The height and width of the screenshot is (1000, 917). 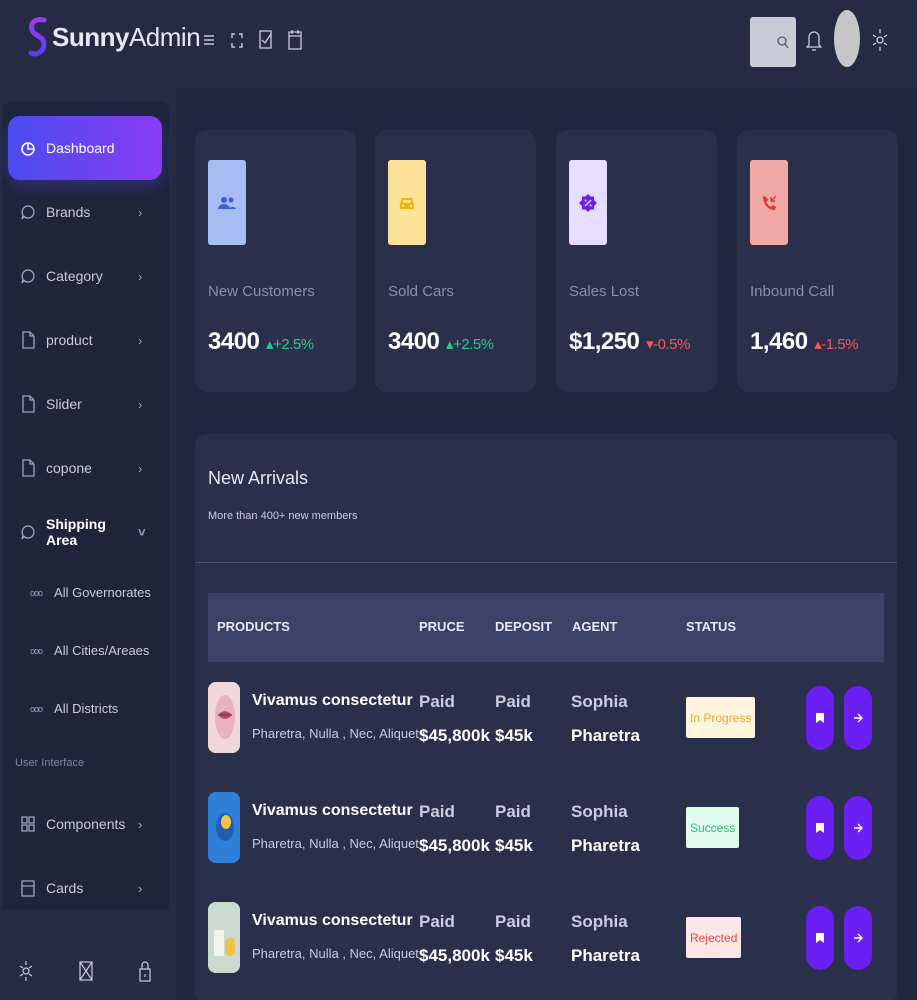 I want to click on deposit-value: $45k, so click(x=514, y=955).